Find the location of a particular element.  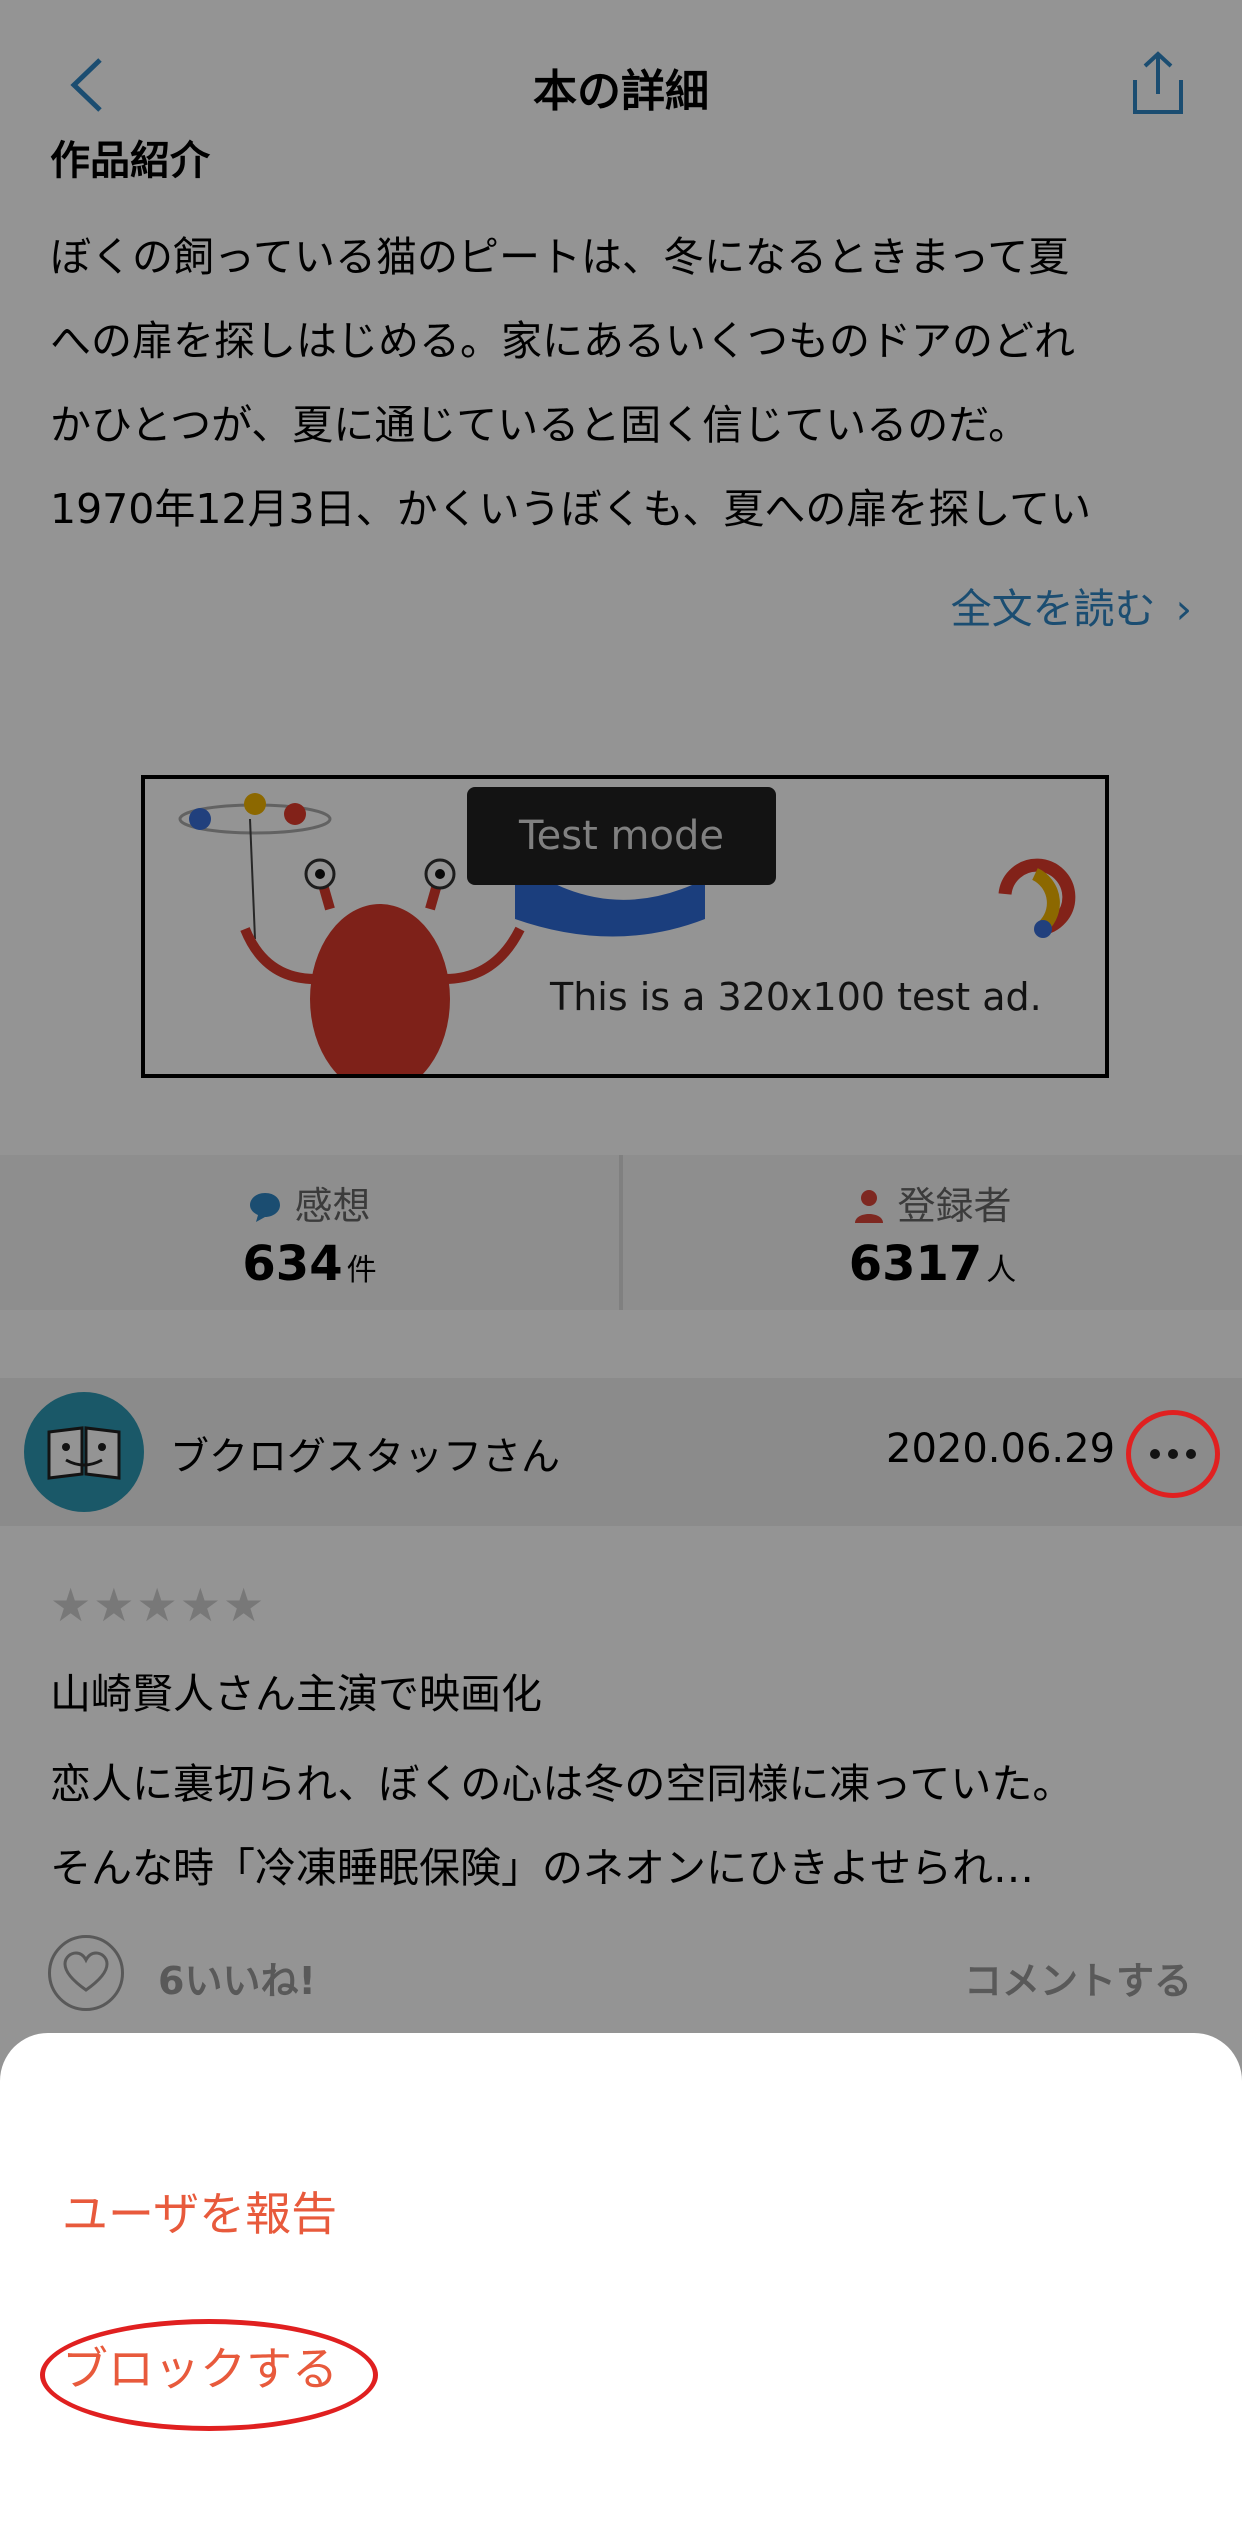

highlight-circle-block is located at coordinates (209, 2375).